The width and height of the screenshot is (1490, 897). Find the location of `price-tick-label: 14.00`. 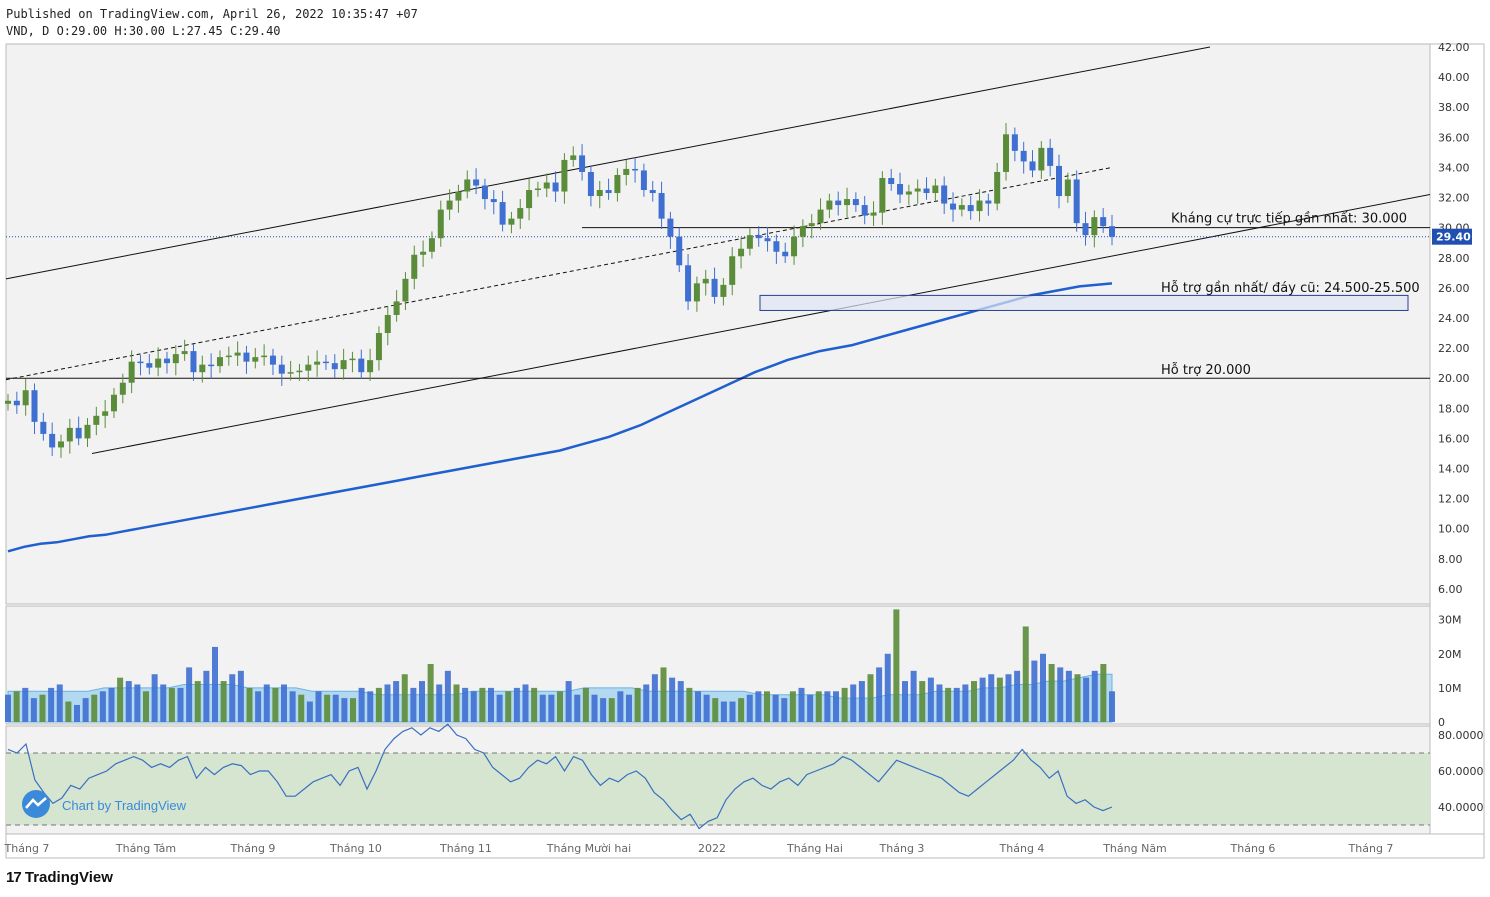

price-tick-label: 14.00 is located at coordinates (1454, 469).